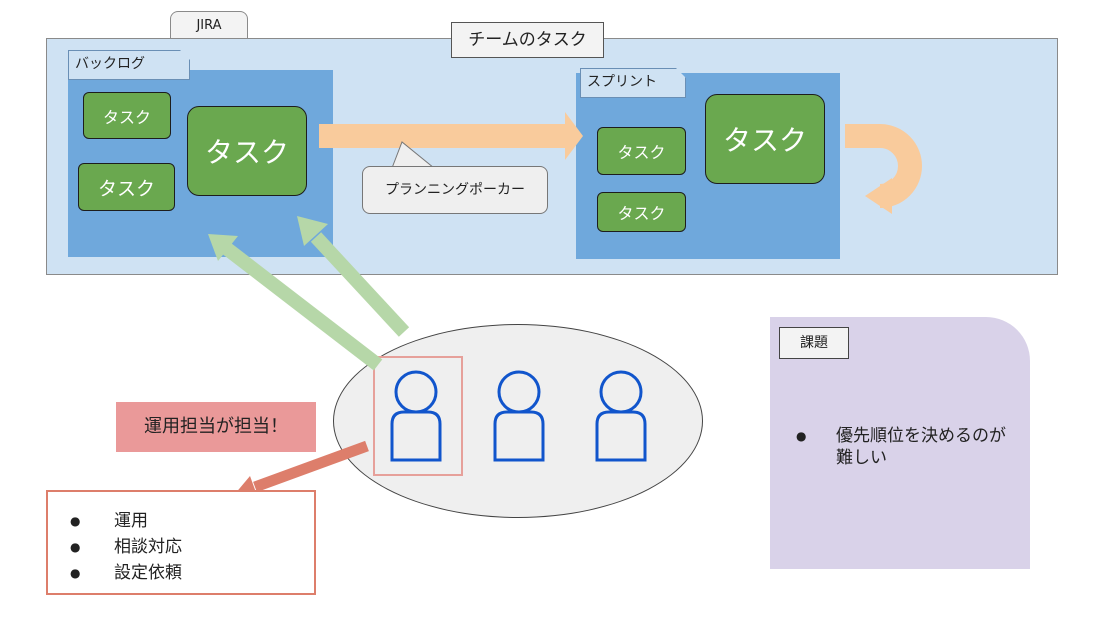  I want to click on issues-title: 課題, so click(814, 343).